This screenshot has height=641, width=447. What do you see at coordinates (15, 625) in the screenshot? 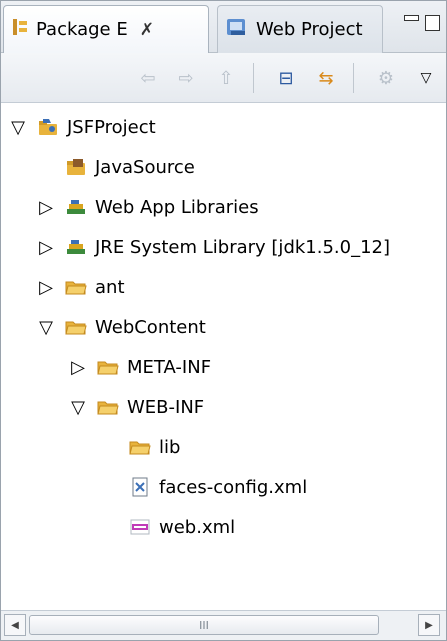
I see `scroll-left-button: ◀` at bounding box center [15, 625].